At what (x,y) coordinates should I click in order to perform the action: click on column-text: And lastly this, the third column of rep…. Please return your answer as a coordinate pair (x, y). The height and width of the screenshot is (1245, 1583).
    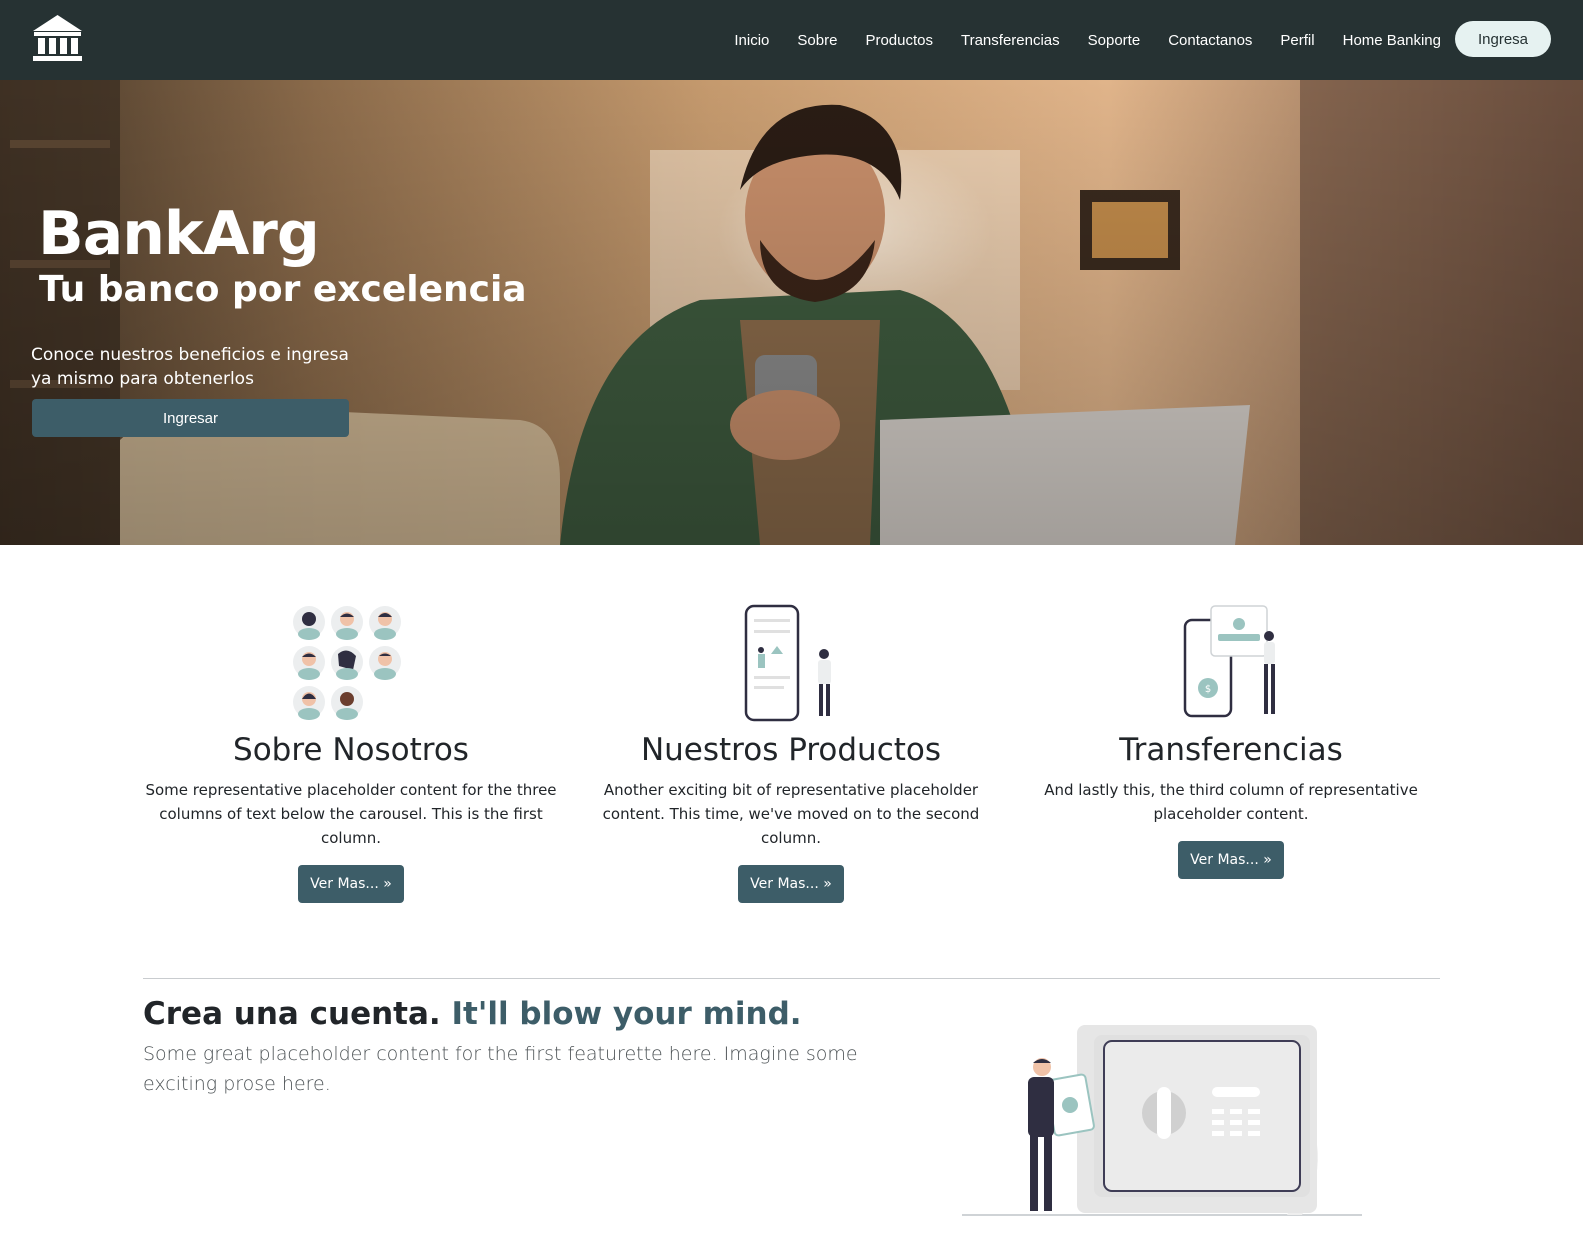
    Looking at the image, I should click on (1231, 802).